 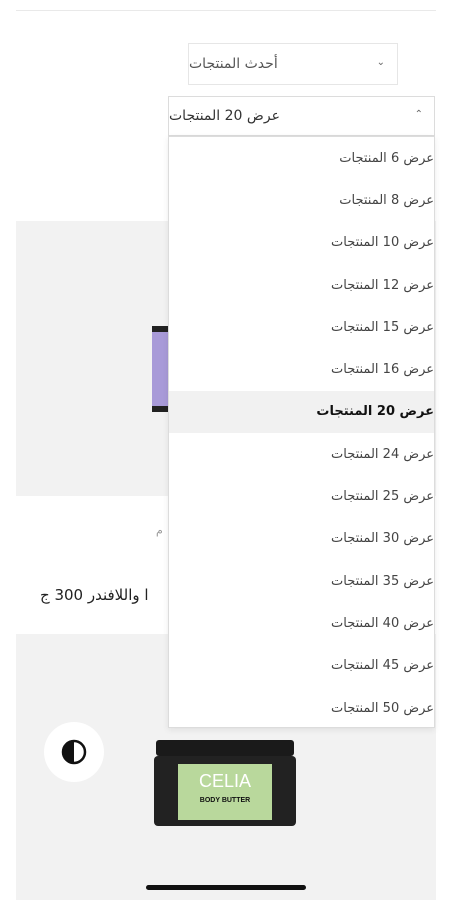 I want to click on per-page-option: عرض 25 المنتجات, so click(x=301, y=496).